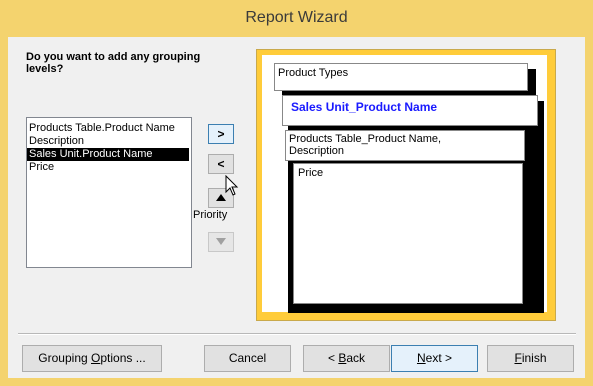 The image size is (593, 386). I want to click on cancel-button: Cancel, so click(247, 358).